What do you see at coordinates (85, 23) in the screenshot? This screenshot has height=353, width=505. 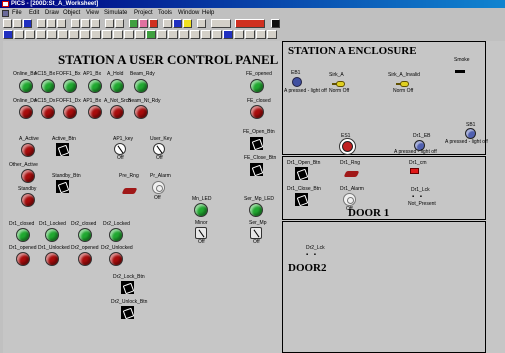 I see `print-icon` at bounding box center [85, 23].